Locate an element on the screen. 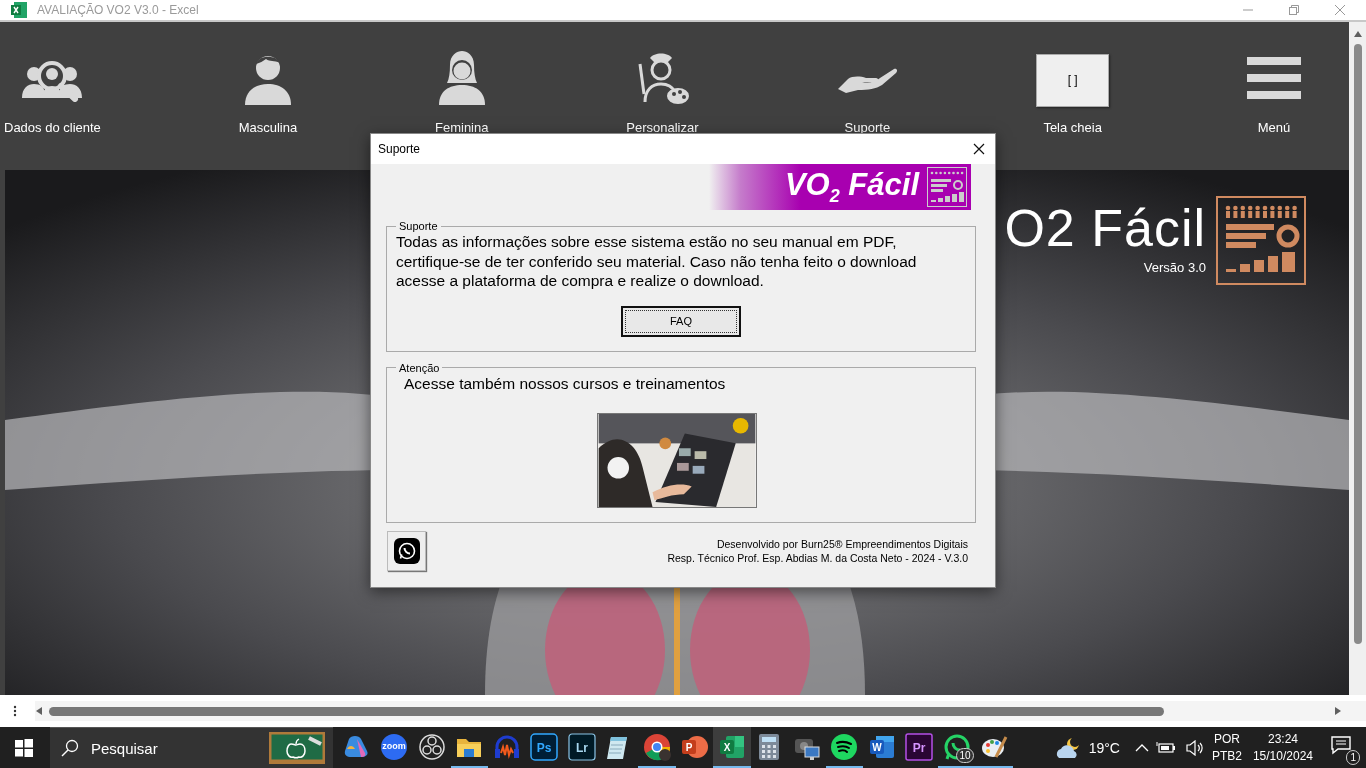  toolbar-label: Feminina is located at coordinates (462, 127).